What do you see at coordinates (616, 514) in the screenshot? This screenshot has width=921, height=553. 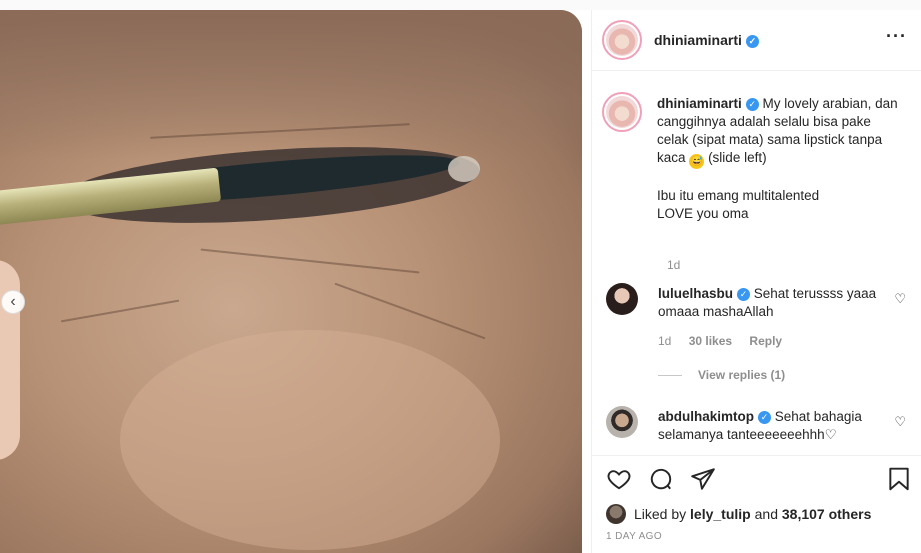 I see `liker-avatar` at bounding box center [616, 514].